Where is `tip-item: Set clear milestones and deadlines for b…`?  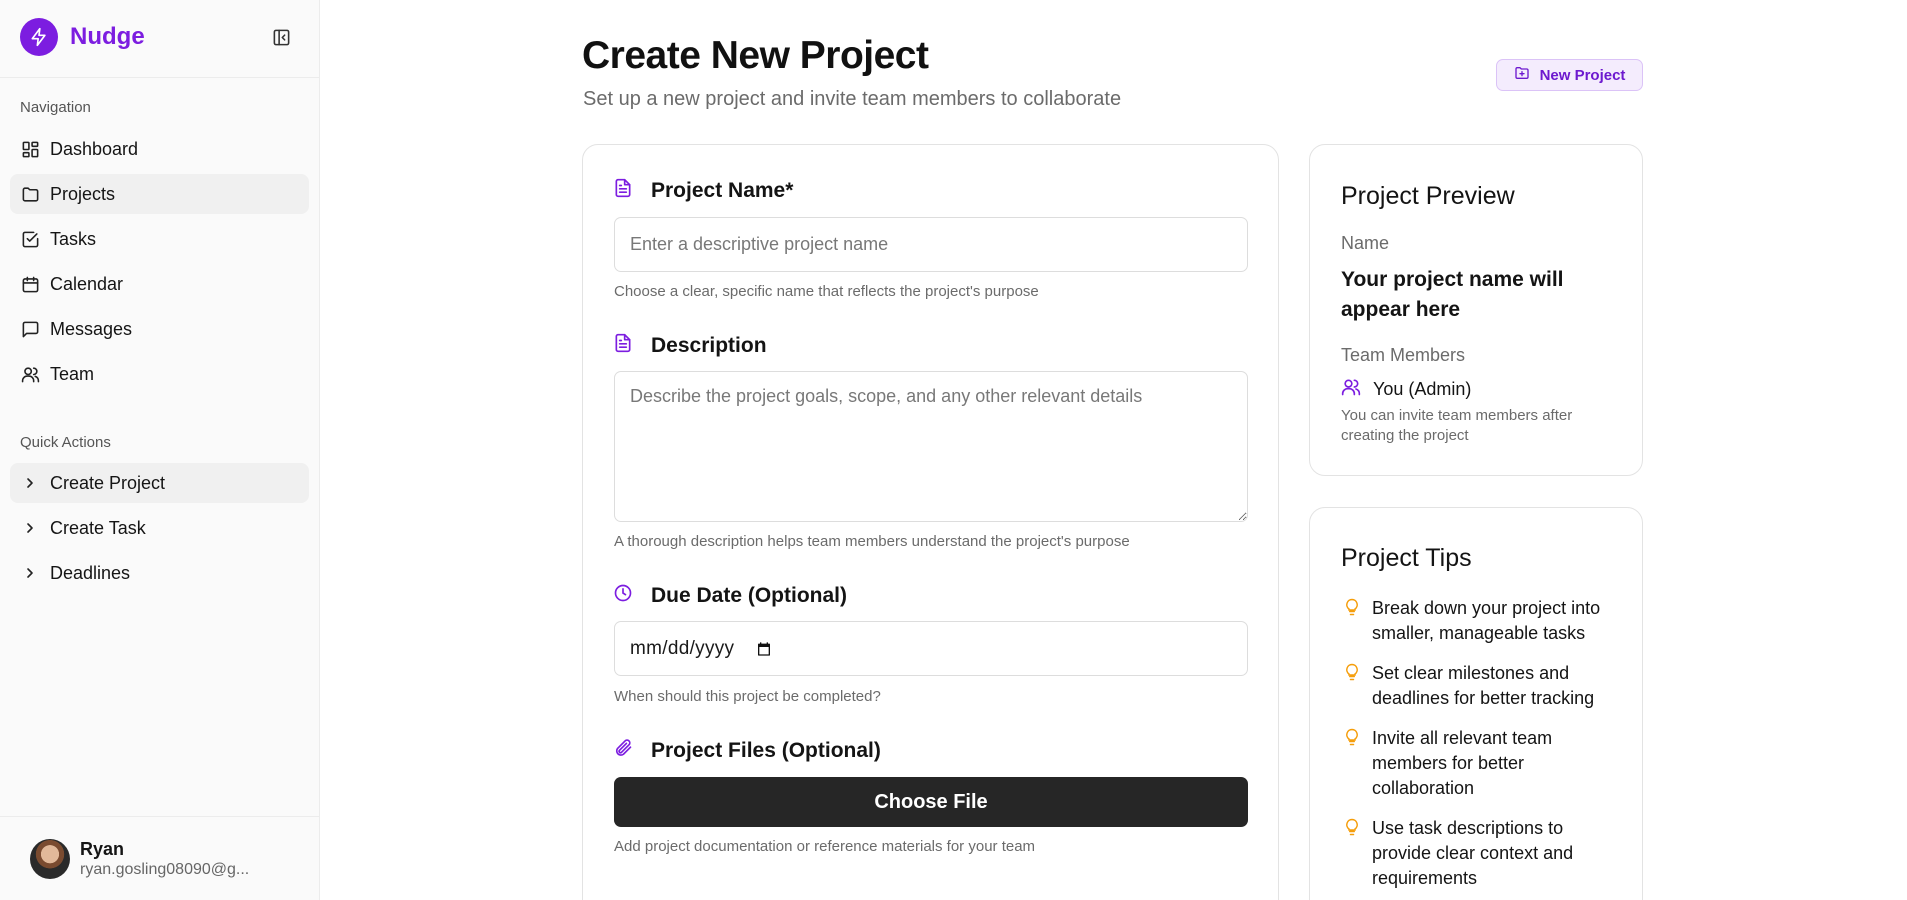 tip-item: Set clear milestones and deadlines for b… is located at coordinates (1481, 686).